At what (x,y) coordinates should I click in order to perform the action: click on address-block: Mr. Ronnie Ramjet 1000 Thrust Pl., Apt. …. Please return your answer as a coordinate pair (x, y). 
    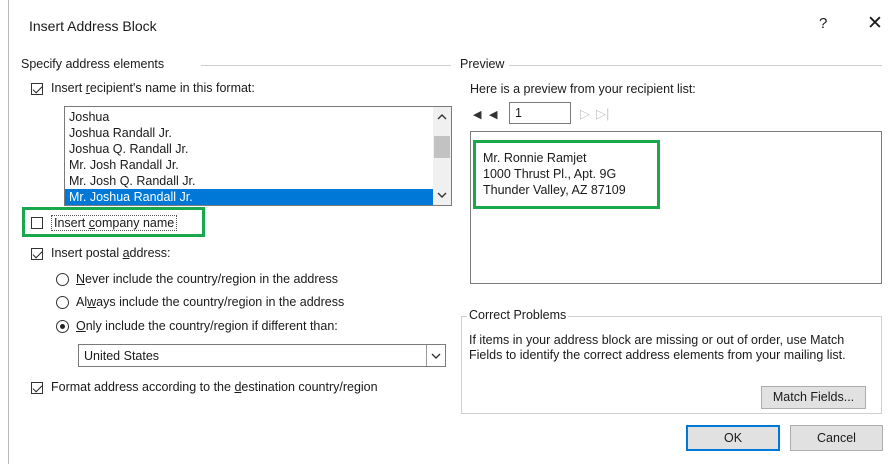
    Looking at the image, I should click on (554, 174).